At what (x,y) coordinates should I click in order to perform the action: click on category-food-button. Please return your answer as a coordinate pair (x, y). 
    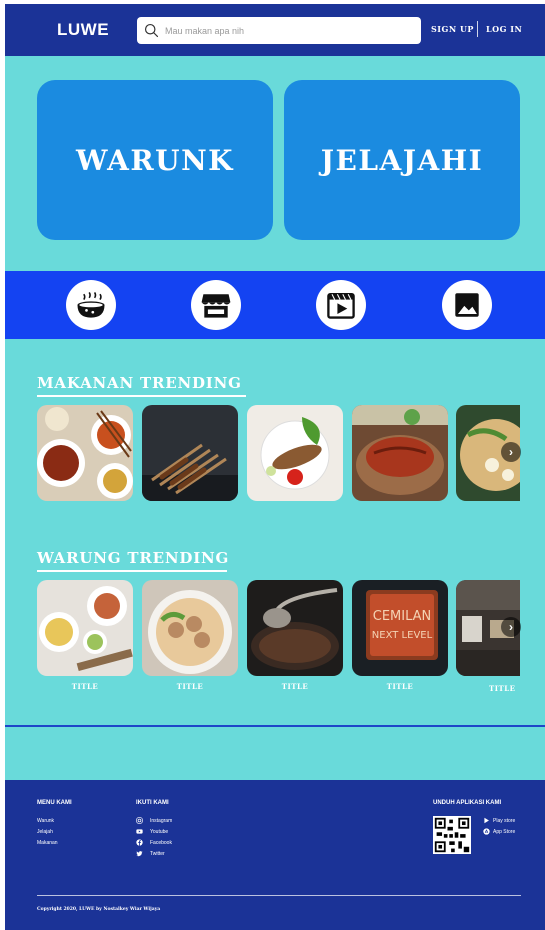
    Looking at the image, I should click on (91, 305).